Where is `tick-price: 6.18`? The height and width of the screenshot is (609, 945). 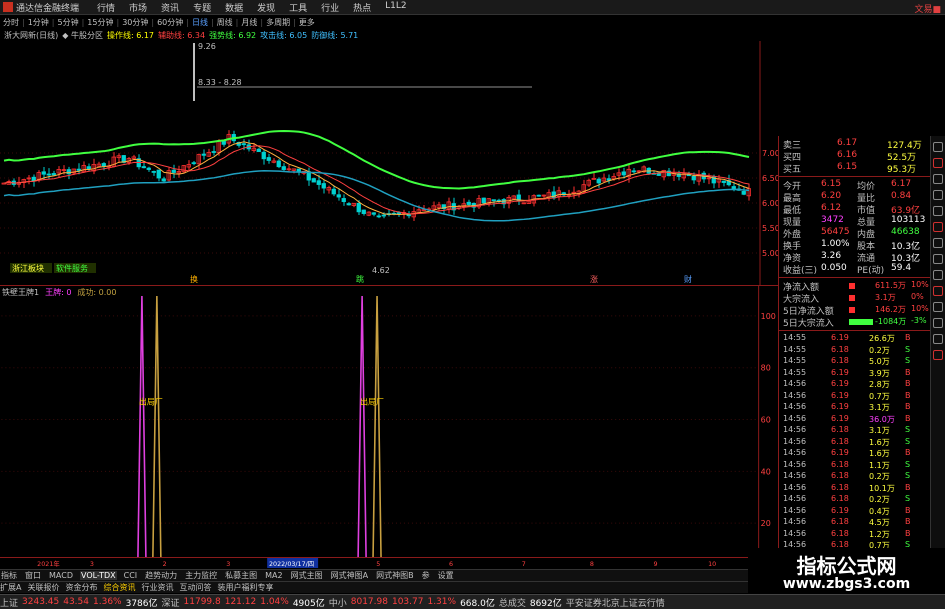
tick-price: 6.18 is located at coordinates (840, 498).